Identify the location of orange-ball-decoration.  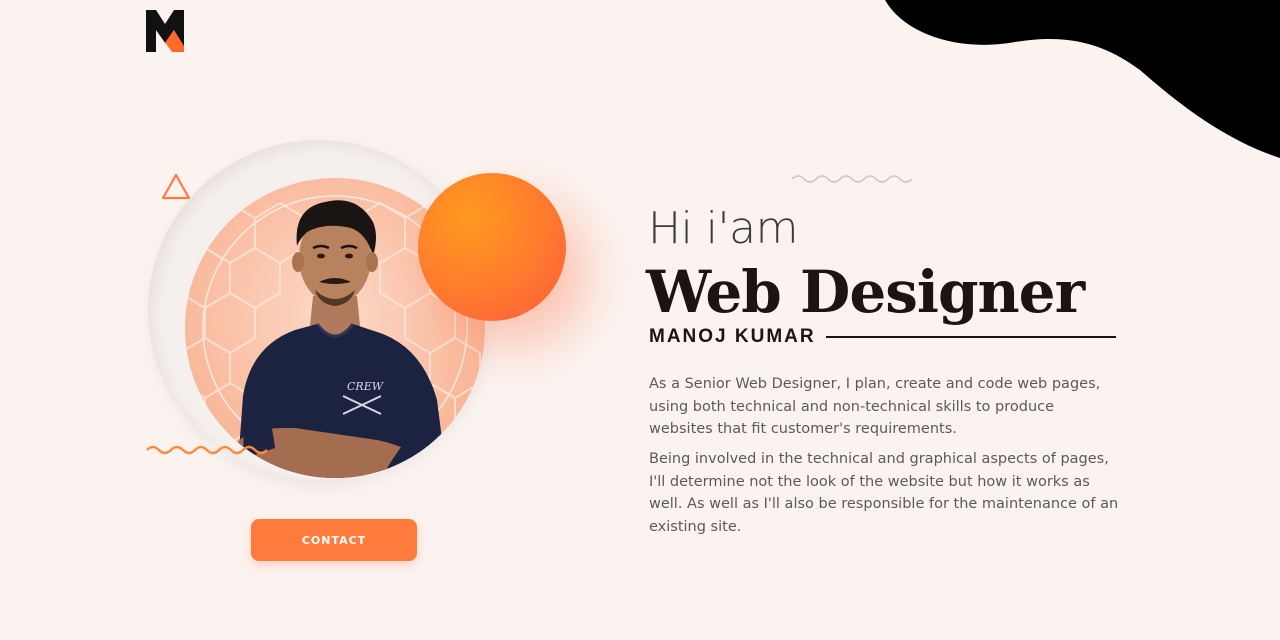
(492, 247).